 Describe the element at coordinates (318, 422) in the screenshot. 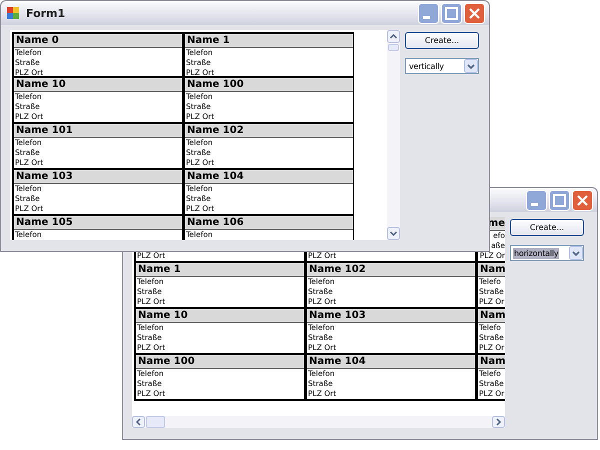

I see `horizontal-scrollbar` at that location.